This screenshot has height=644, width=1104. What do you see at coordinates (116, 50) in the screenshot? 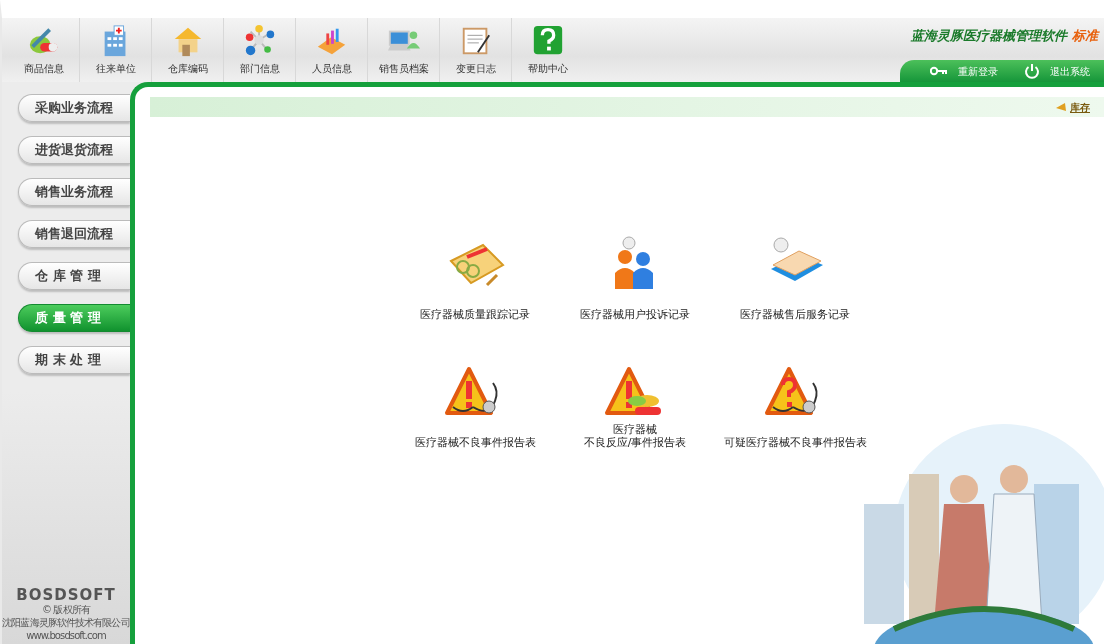
I see `toolbar-button: 往来单位` at bounding box center [116, 50].